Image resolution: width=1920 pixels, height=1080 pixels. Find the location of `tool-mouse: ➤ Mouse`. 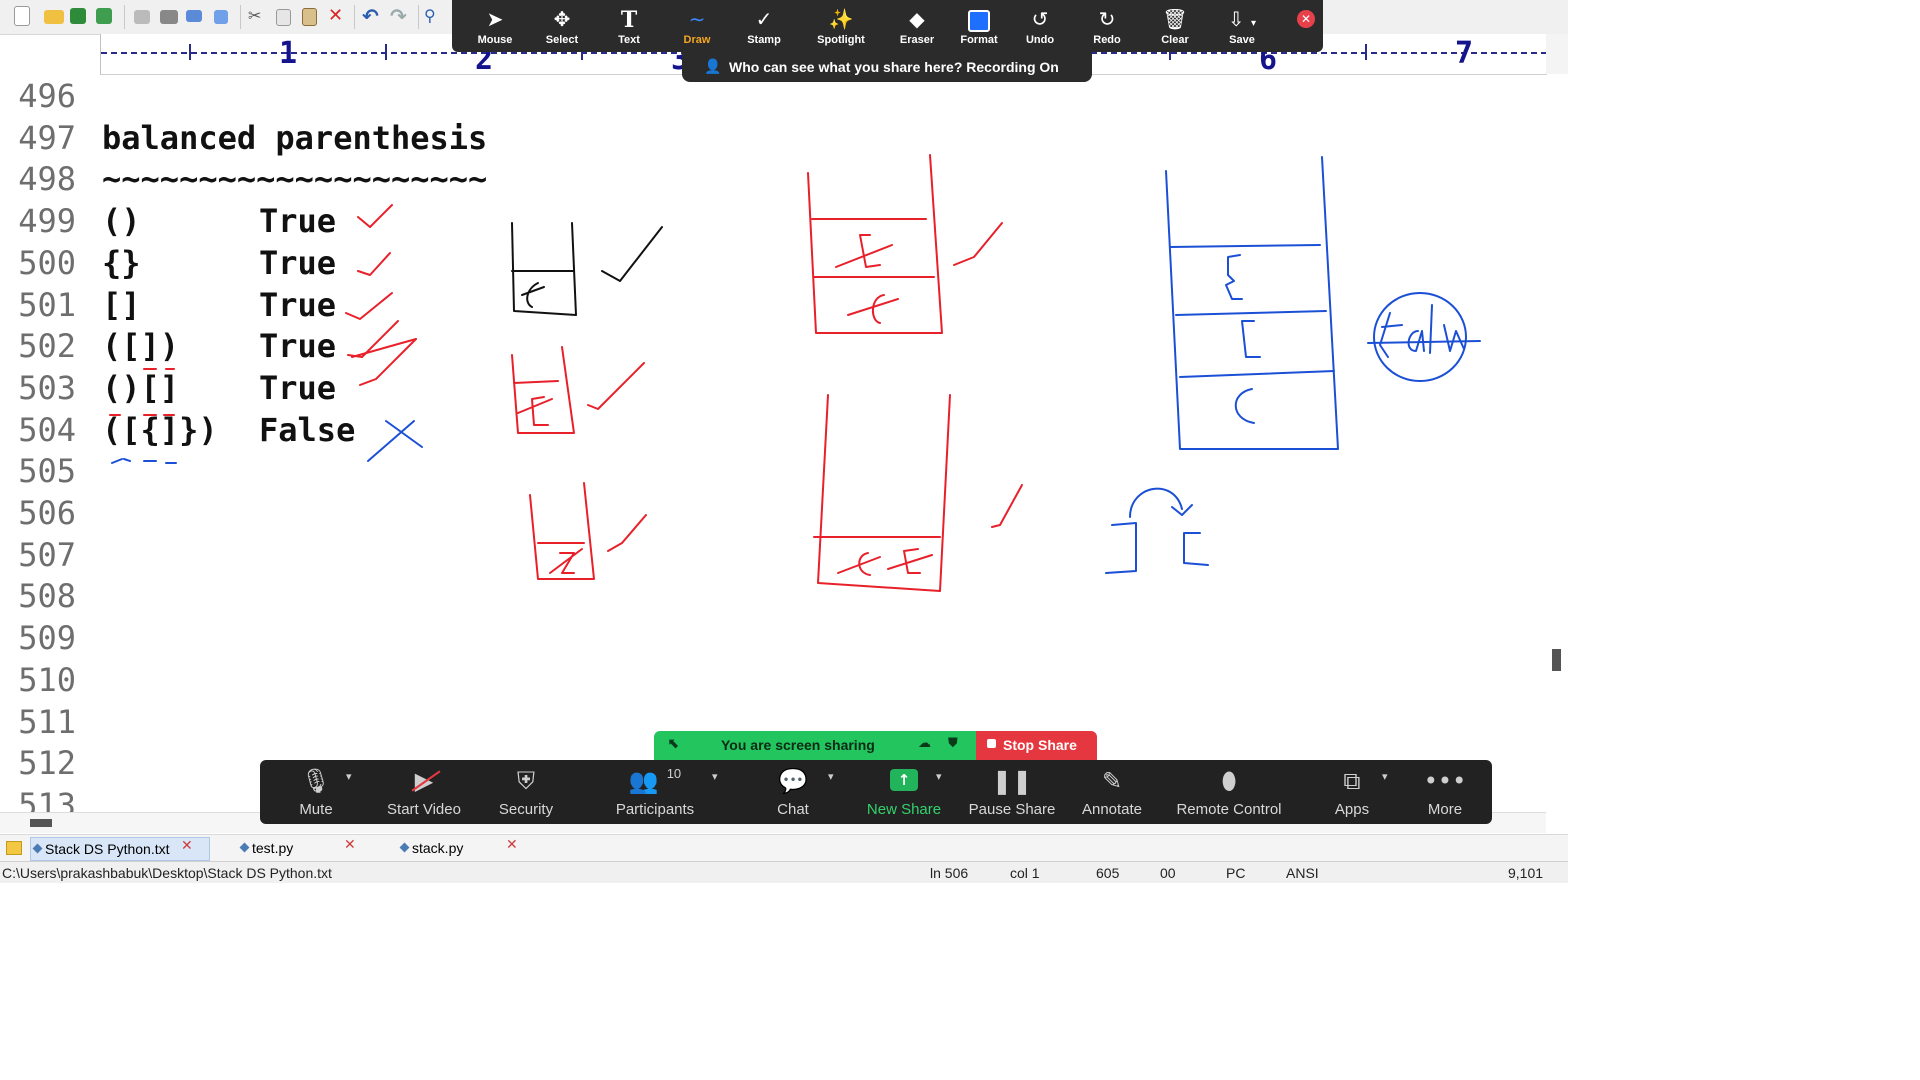

tool-mouse: ➤ Mouse is located at coordinates (495, 26).